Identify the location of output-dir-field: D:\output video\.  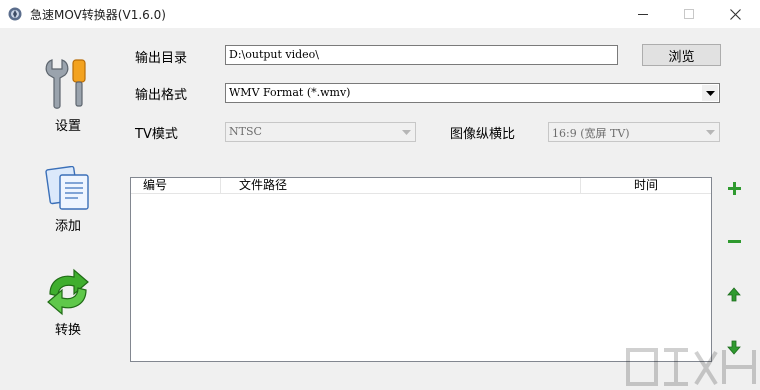
(421, 55).